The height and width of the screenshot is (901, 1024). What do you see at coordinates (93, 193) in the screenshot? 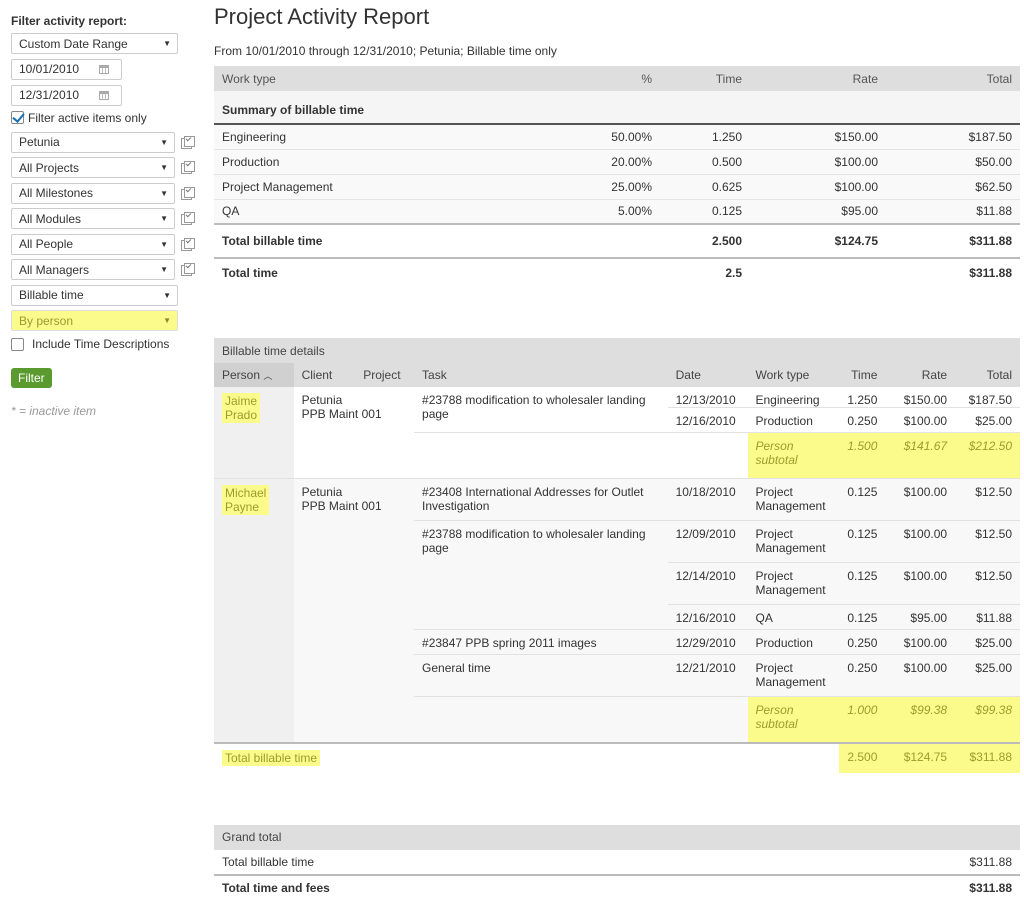
I see `milestone-select: All Milestones ▼` at bounding box center [93, 193].